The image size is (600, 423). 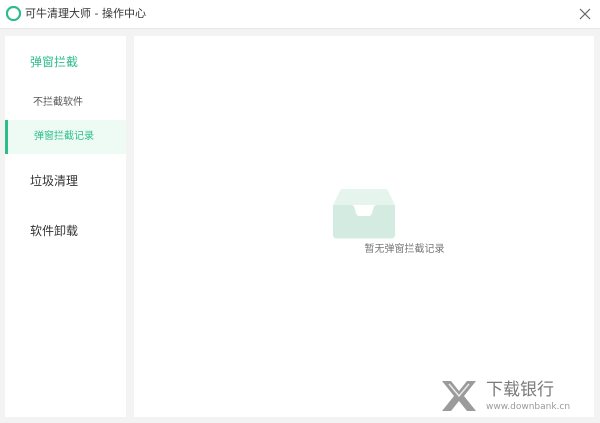 I want to click on sidebar-item-popup-block: 弹窗拦截, so click(x=54, y=62).